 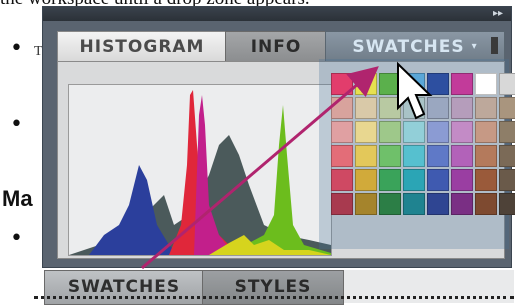 What do you see at coordinates (408, 47) in the screenshot?
I see `tab-swatches-label: SWATCHES` at bounding box center [408, 47].